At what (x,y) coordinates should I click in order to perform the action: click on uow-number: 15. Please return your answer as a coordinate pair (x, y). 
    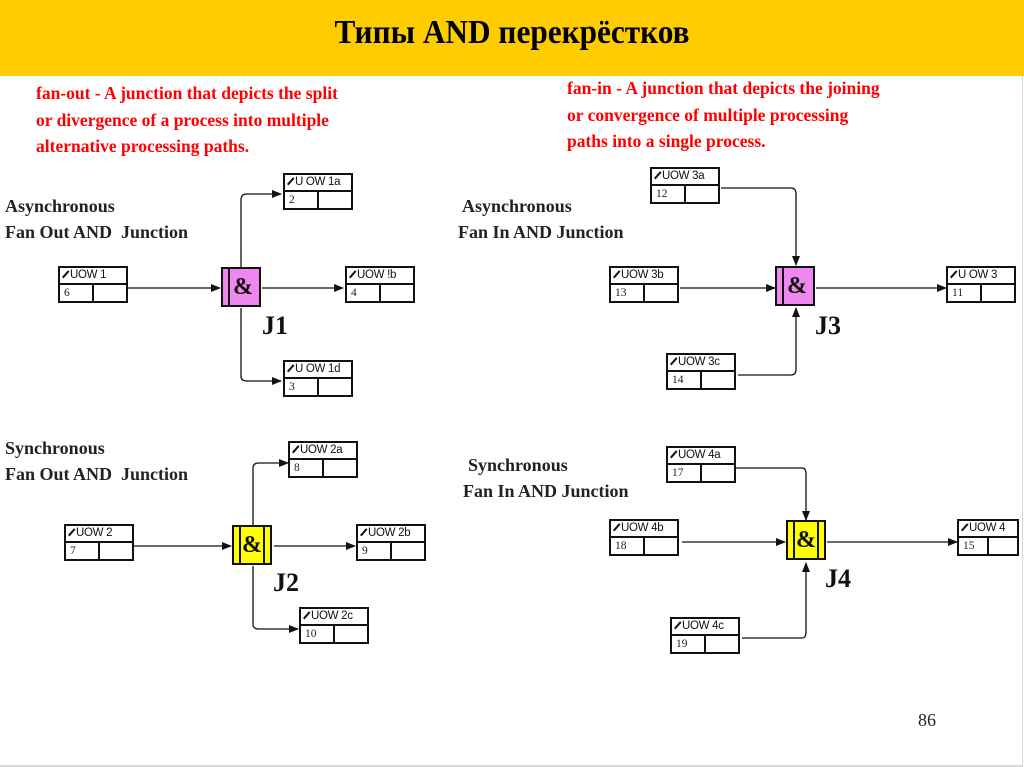
    Looking at the image, I should click on (974, 546).